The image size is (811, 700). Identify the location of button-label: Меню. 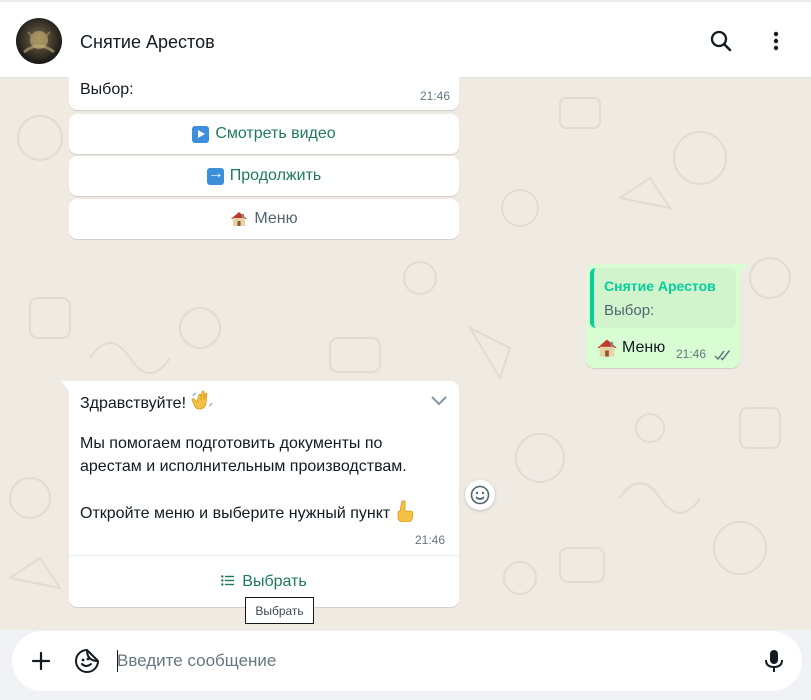
(276, 218).